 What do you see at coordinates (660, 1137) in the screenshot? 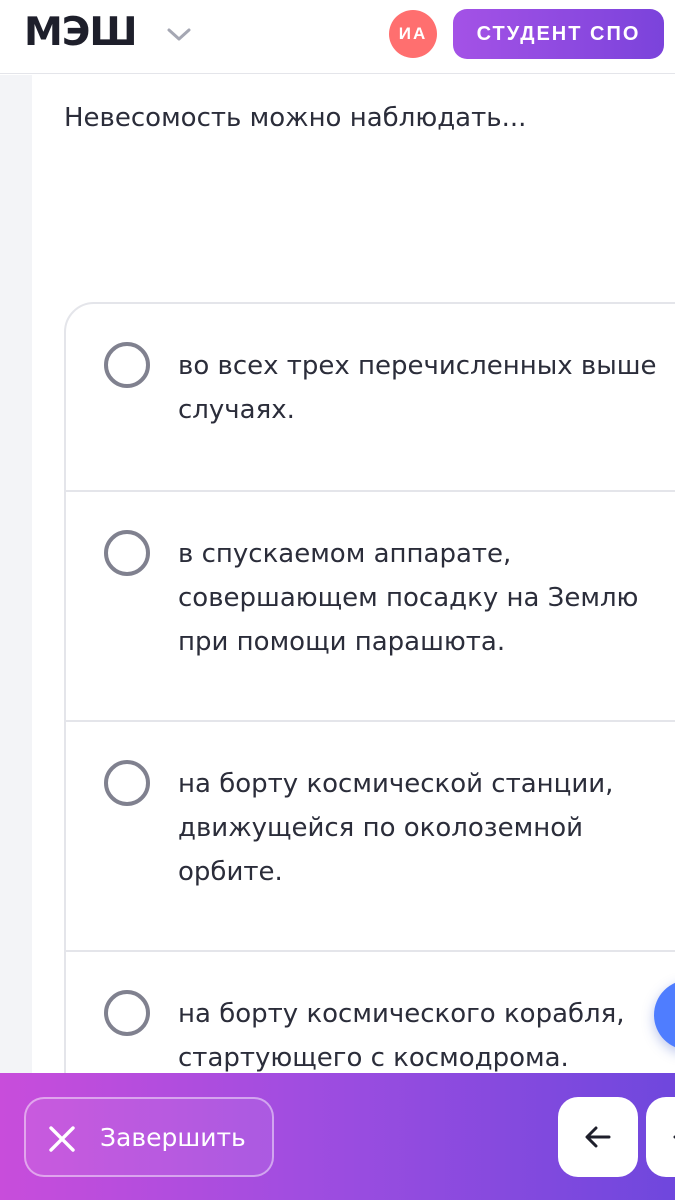
I see `next-question-button` at bounding box center [660, 1137].